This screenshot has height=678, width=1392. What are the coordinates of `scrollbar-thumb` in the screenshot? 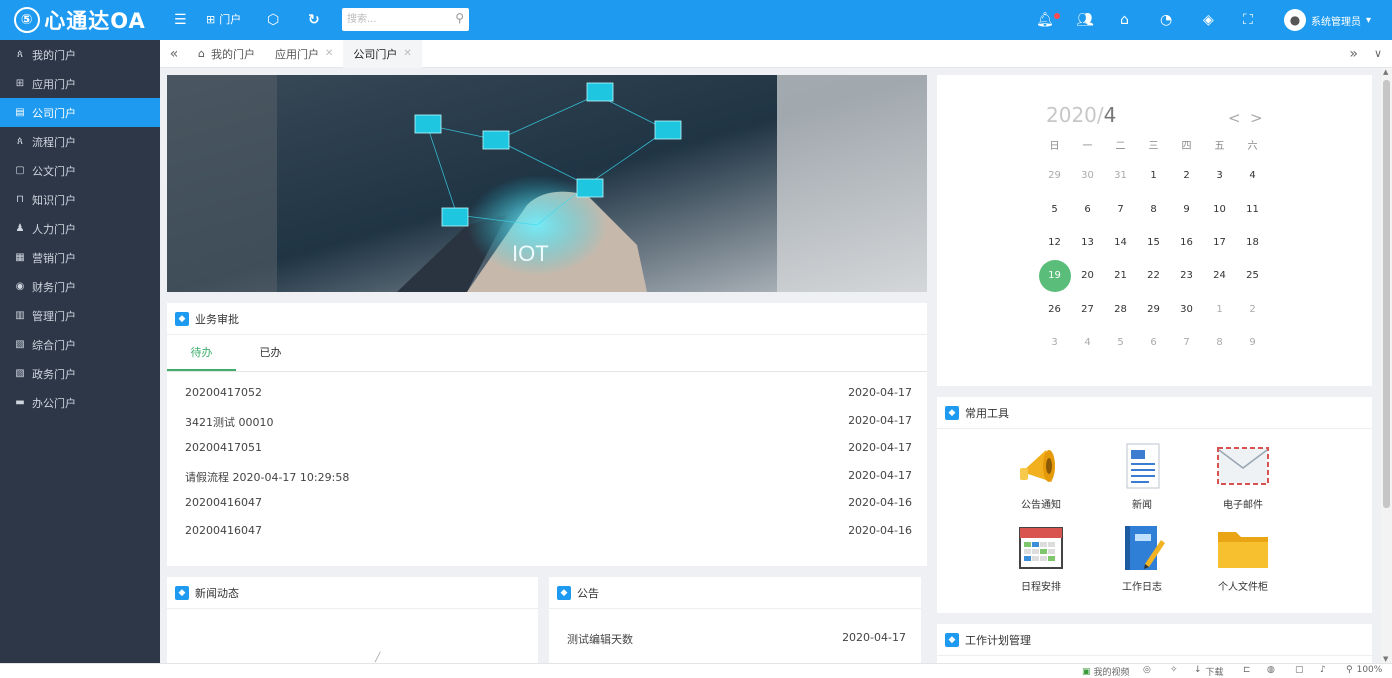 It's located at (1386, 294).